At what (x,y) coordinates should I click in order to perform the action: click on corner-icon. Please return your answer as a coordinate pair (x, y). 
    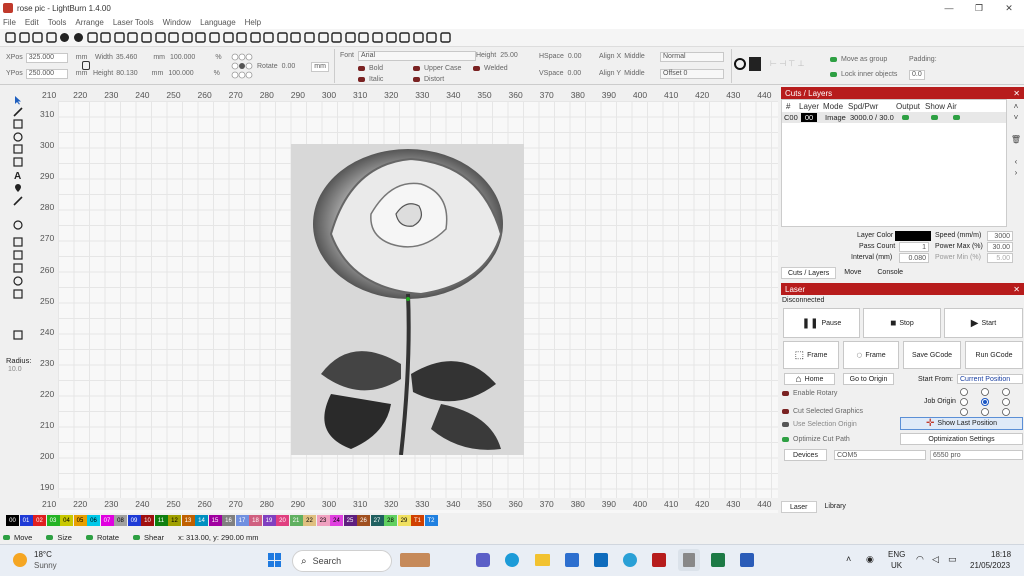
    Looking at the image, I should click on (18, 334).